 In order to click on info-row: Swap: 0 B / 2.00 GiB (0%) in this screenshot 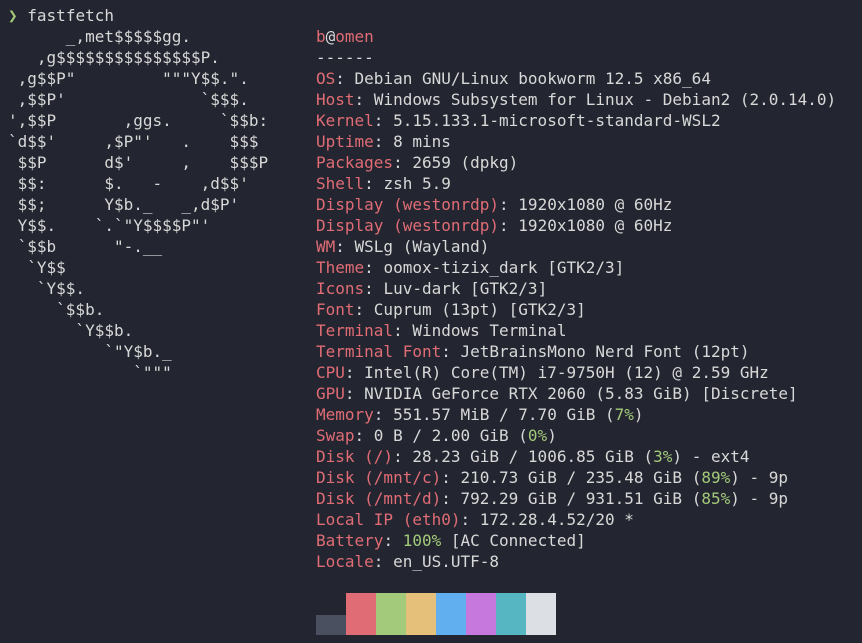, I will do `click(436, 435)`.